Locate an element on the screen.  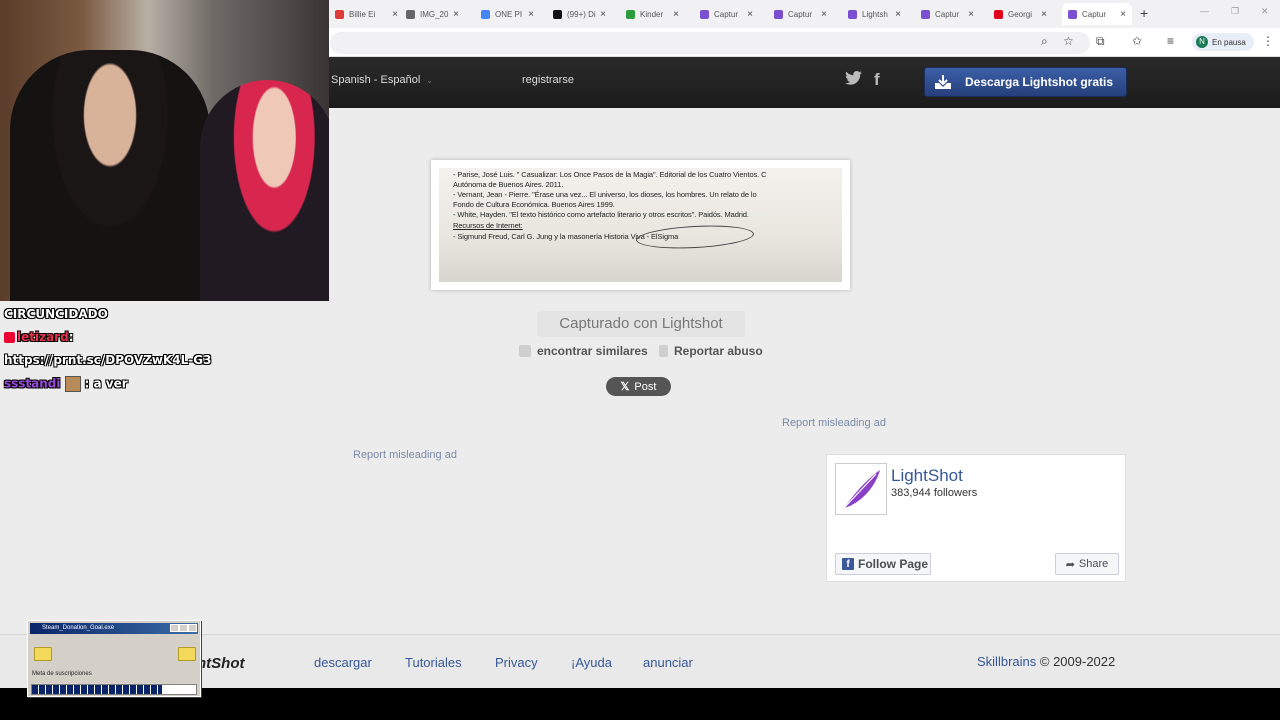
minimize-icon is located at coordinates (174, 628).